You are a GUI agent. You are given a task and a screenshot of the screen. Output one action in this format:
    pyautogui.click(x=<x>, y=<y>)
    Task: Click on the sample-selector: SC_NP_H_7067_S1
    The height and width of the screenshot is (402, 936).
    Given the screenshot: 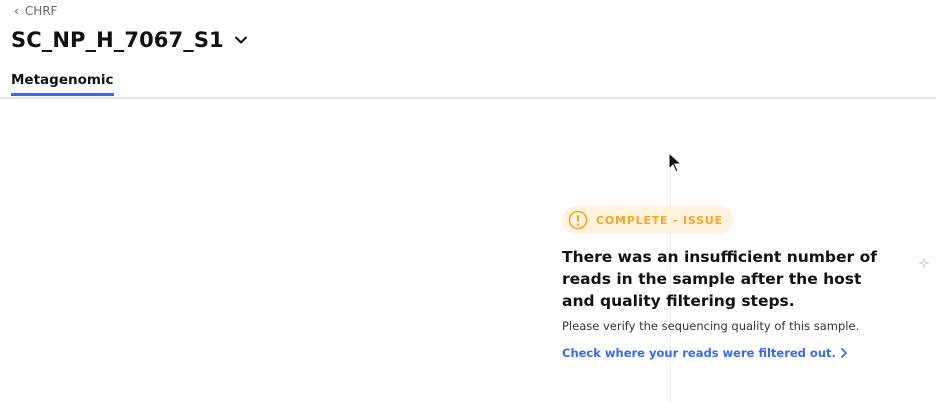 What is the action you would take?
    pyautogui.click(x=129, y=40)
    